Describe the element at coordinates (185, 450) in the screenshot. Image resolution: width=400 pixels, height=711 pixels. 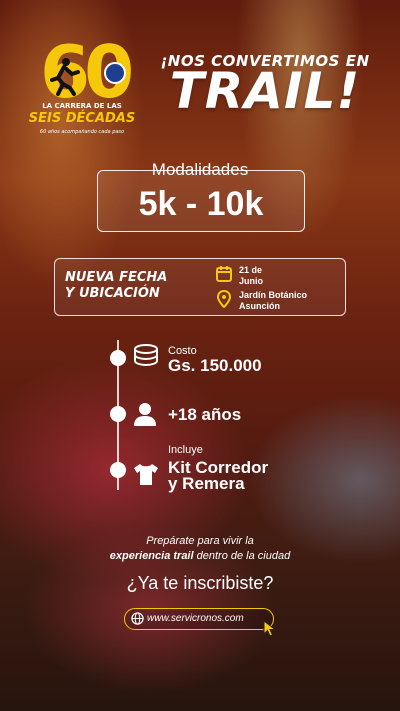
I see `includes-label: Incluye` at that location.